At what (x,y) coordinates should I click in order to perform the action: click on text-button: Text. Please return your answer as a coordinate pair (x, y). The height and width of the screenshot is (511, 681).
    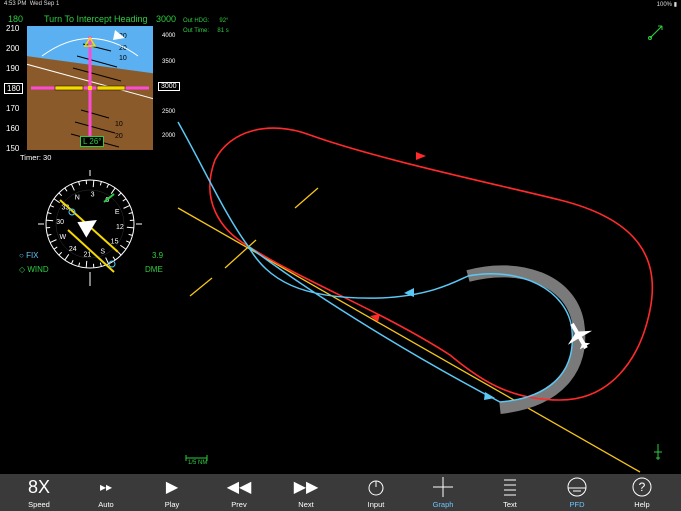
    Looking at the image, I should click on (510, 492).